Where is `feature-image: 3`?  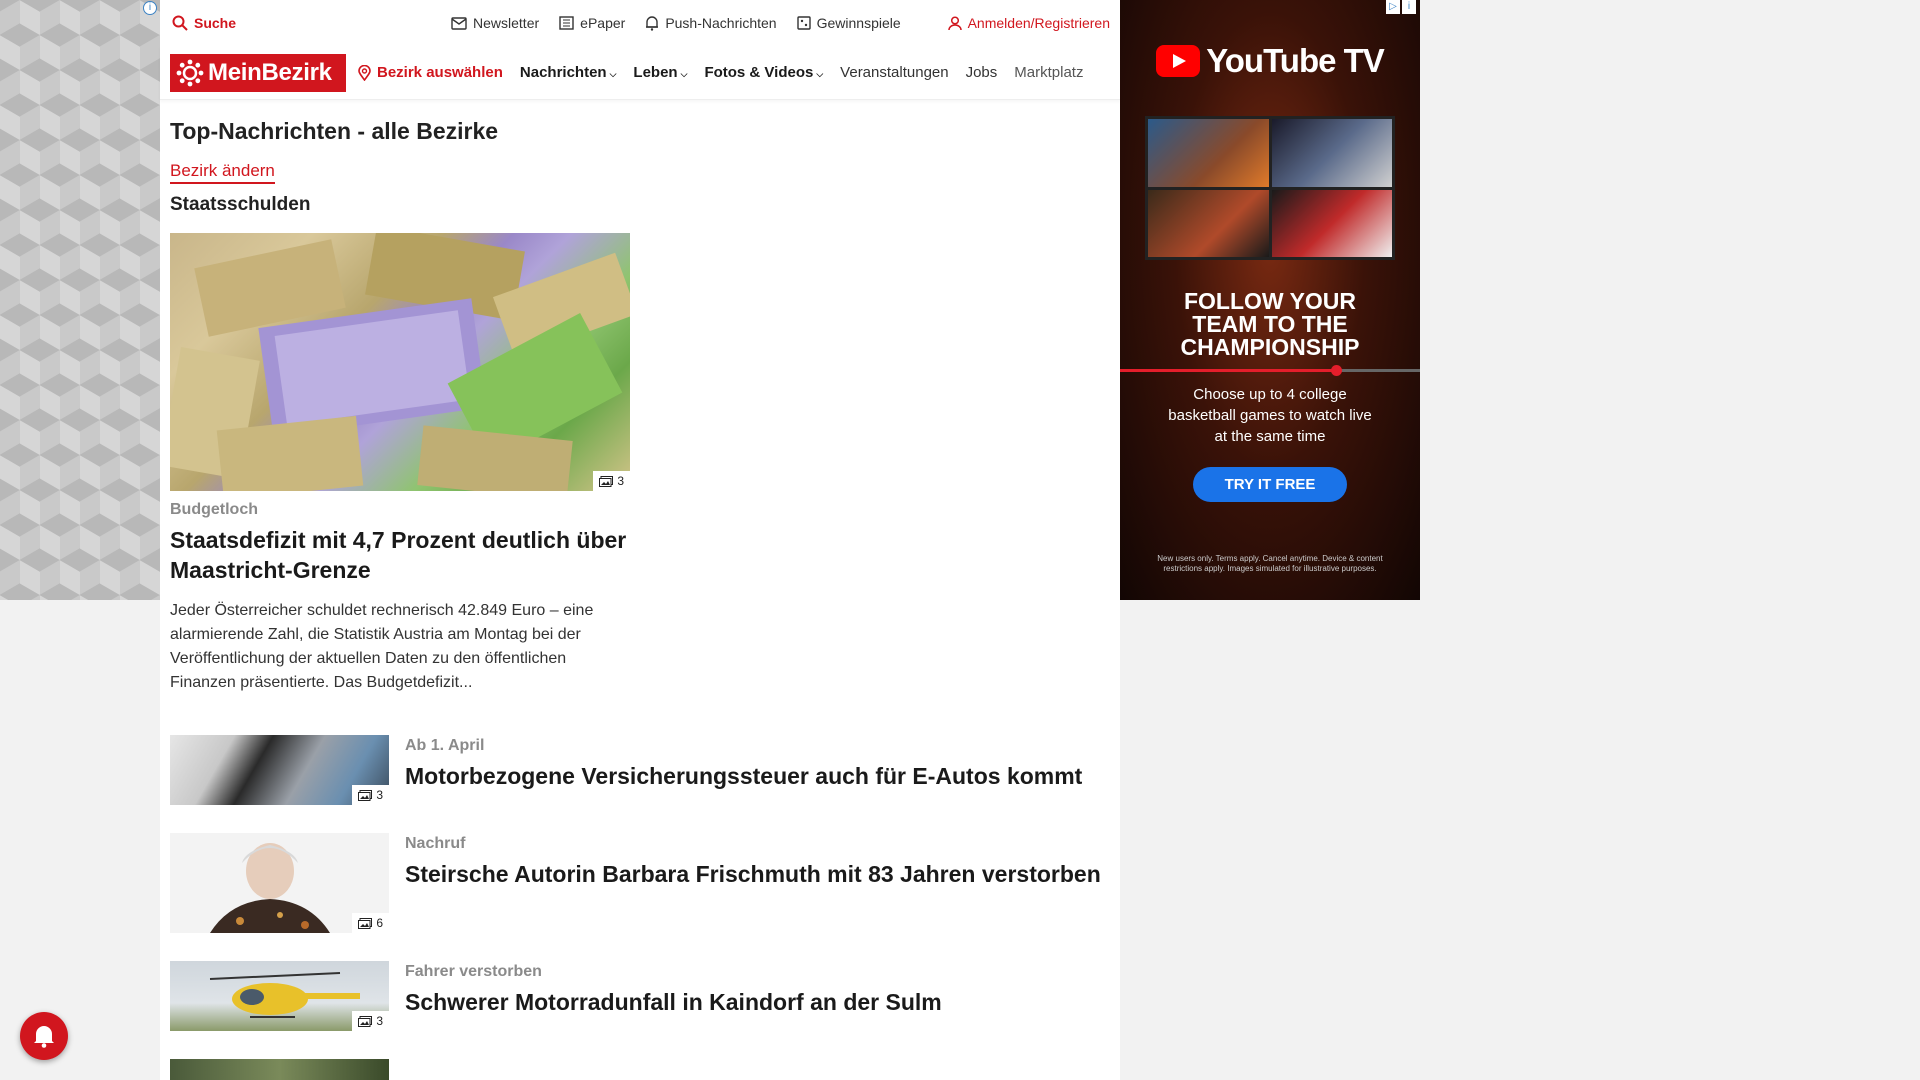
feature-image: 3 is located at coordinates (400, 362).